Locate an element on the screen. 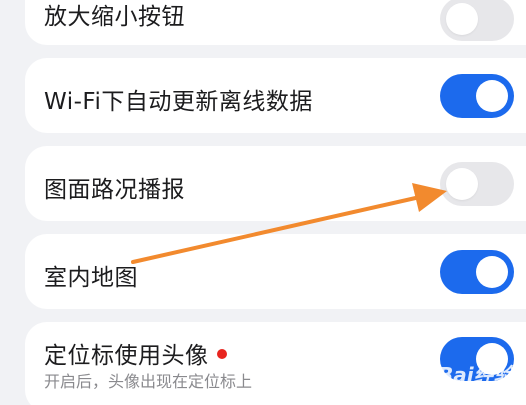  toggle-map-traffic-broadcast is located at coordinates (477, 184).